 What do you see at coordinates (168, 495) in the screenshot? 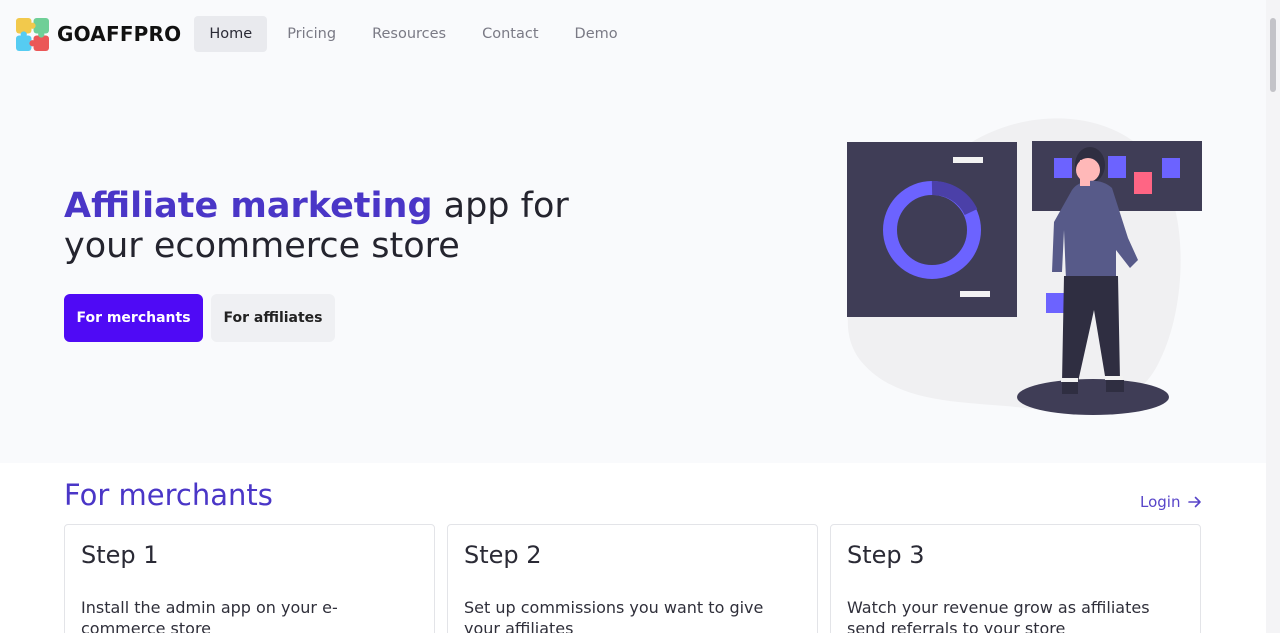
I see `section-title: For merchants` at bounding box center [168, 495].